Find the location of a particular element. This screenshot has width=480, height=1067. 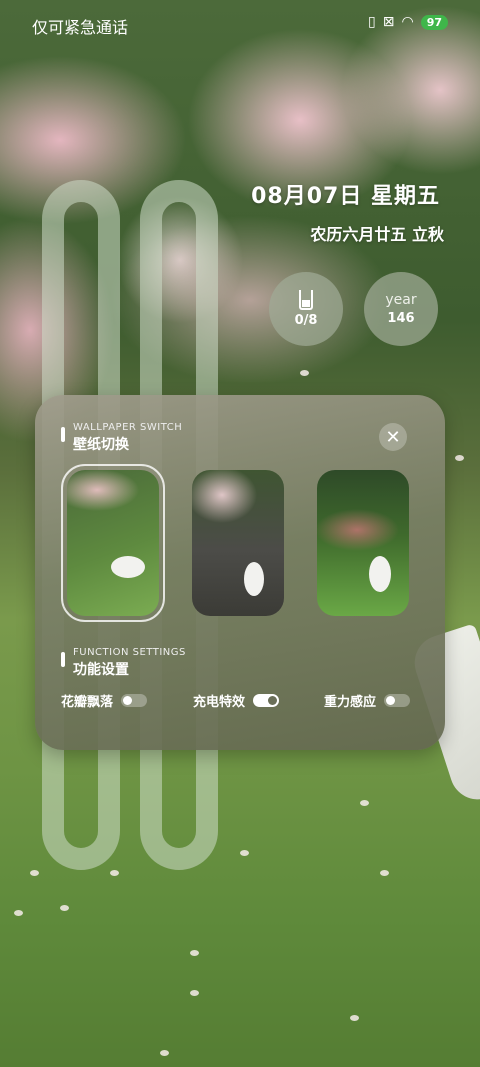

toggle-label: 充电特效 is located at coordinates (219, 702).